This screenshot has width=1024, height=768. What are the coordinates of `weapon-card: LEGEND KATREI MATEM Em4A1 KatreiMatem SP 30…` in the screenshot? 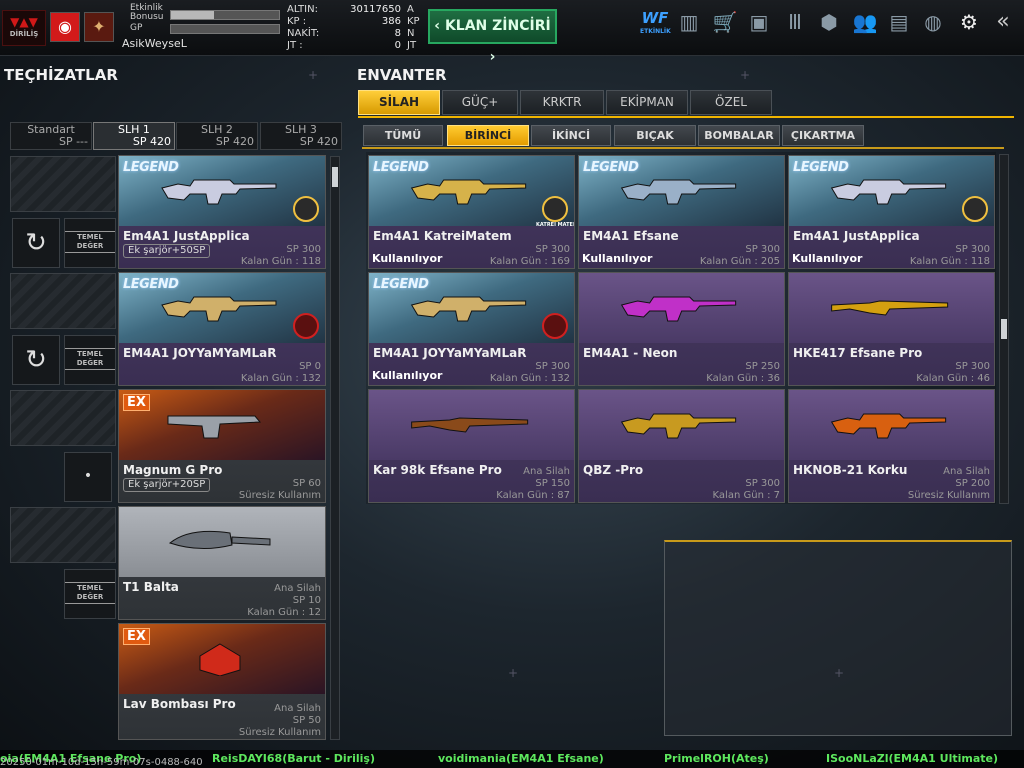 It's located at (471, 212).